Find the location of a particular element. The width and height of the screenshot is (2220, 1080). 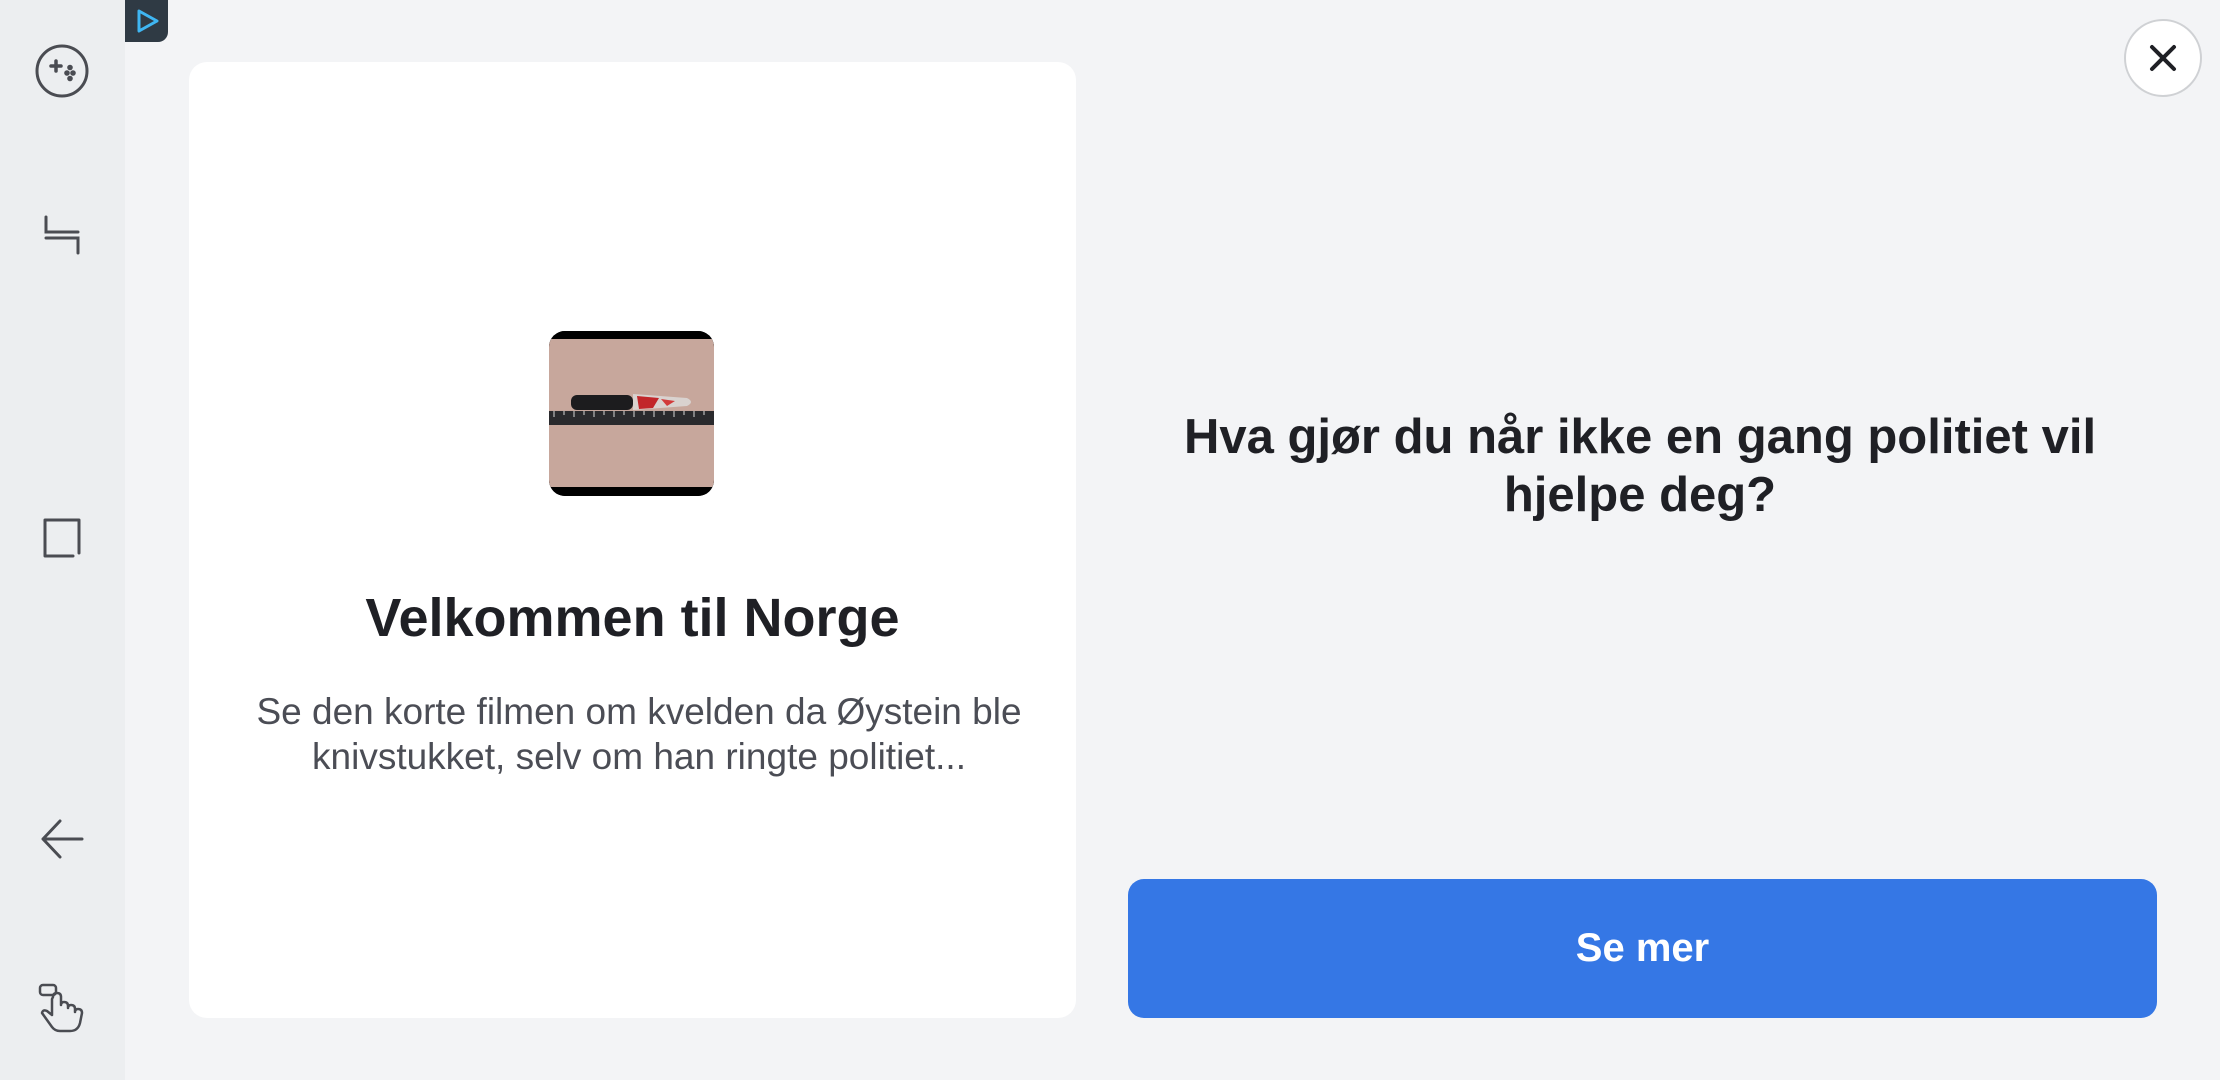

split-view-button is located at coordinates (62, 235).